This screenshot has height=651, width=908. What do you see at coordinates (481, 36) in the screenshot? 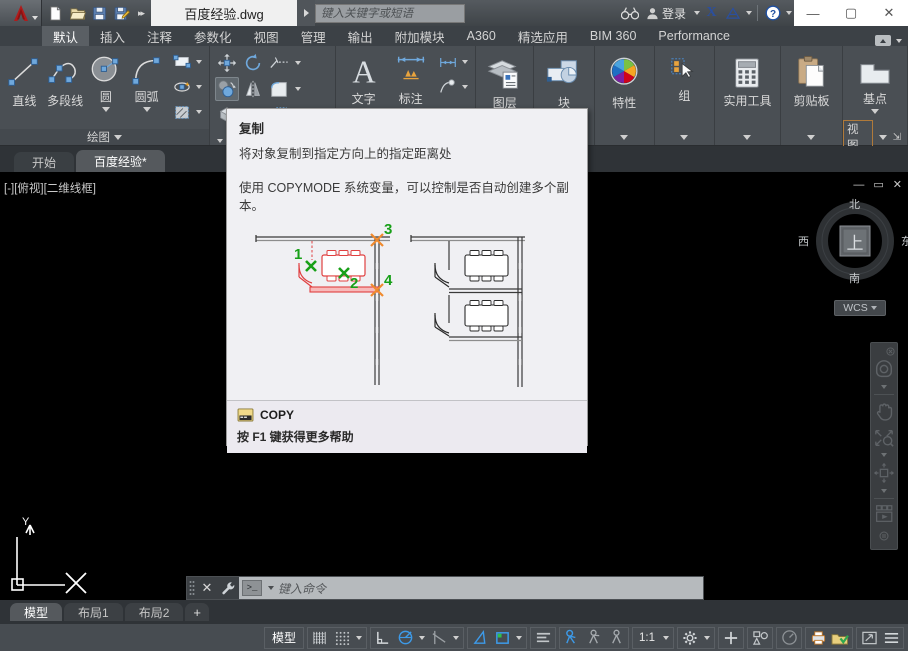
I see `ribbon-tab-a360: A360` at bounding box center [481, 36].